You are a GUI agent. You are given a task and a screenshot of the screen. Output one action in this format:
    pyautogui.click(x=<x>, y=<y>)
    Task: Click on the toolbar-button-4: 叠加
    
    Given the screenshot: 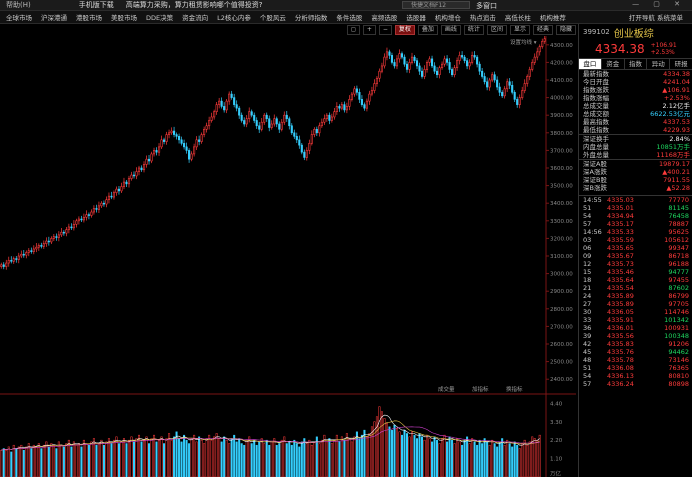 What is the action you would take?
    pyautogui.click(x=427, y=29)
    